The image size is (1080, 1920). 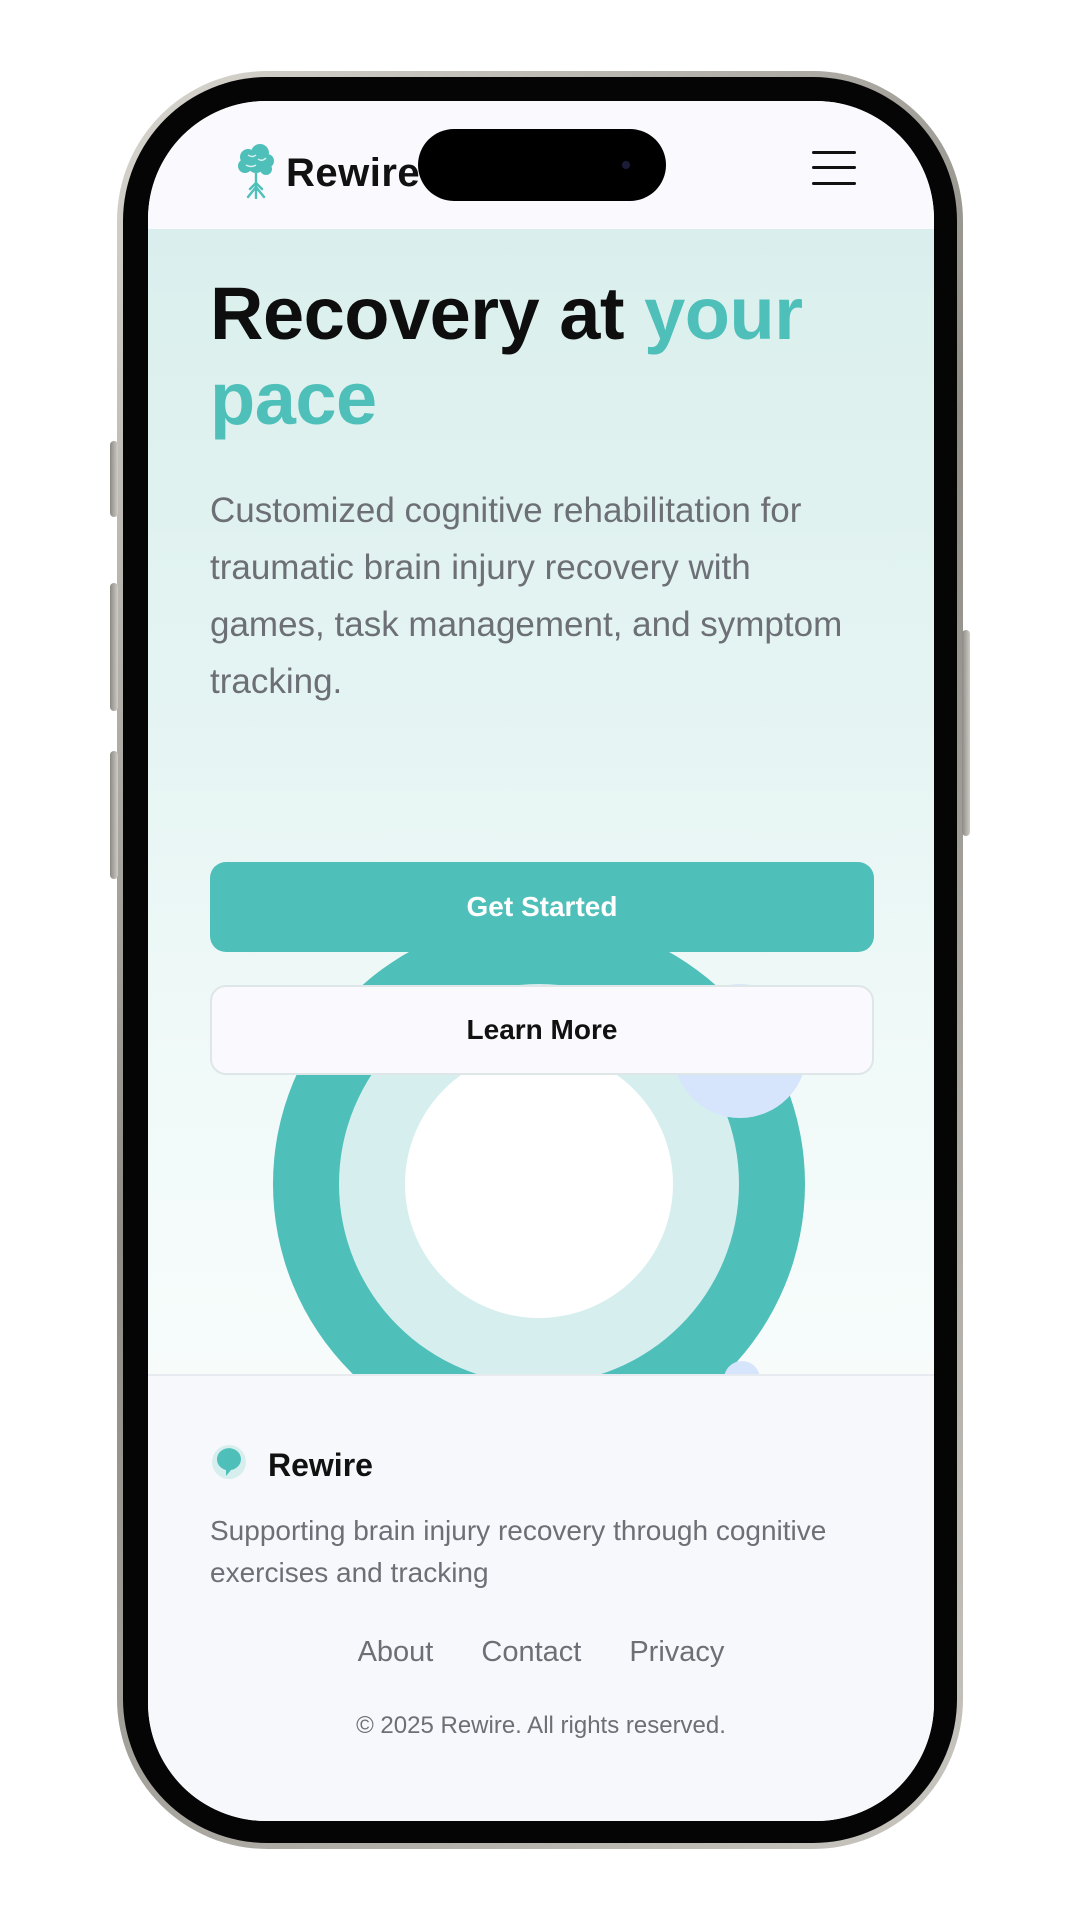 I want to click on footer-link-contact: Contact, so click(x=531, y=1652).